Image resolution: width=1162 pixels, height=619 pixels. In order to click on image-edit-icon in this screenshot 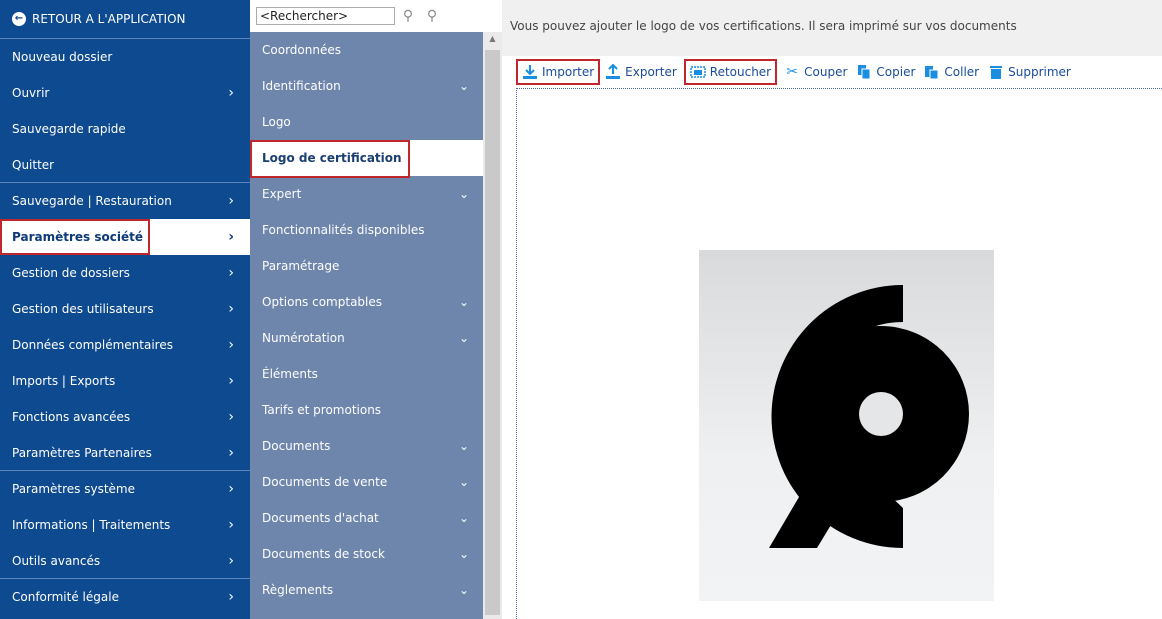, I will do `click(698, 72)`.